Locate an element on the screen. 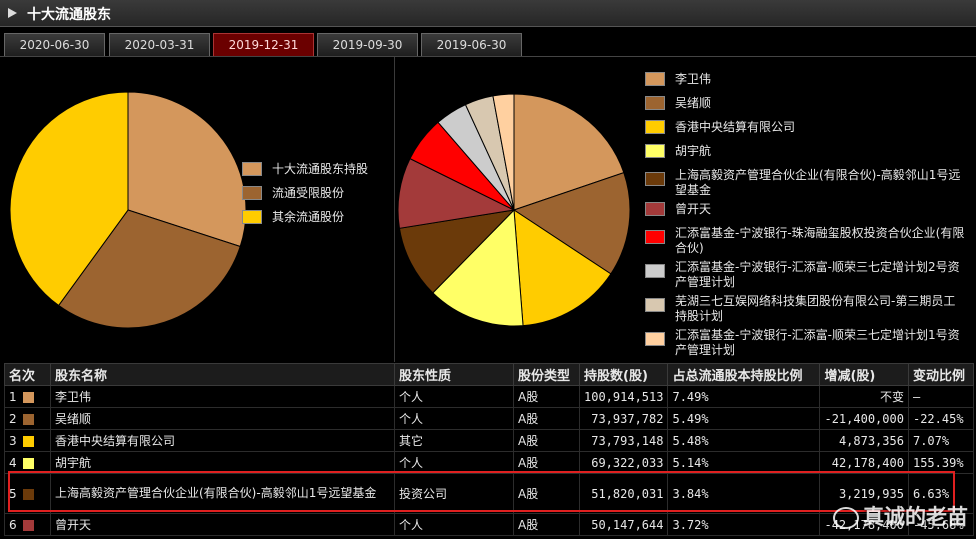  col-header-shares: 持股数(股) is located at coordinates (623, 374).